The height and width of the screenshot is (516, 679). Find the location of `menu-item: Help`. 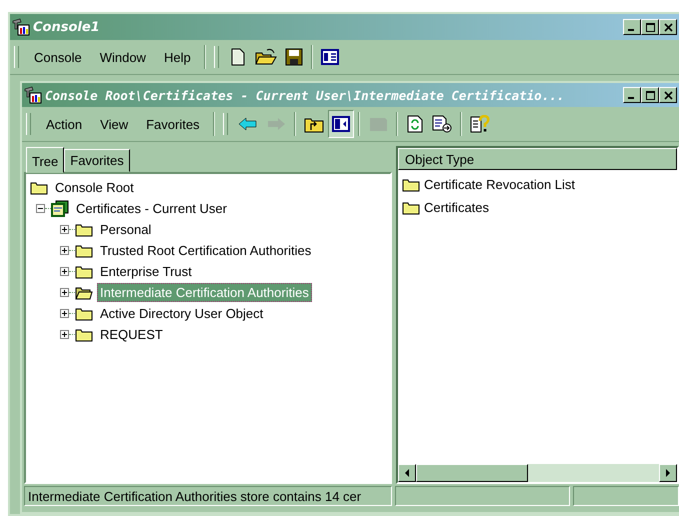

menu-item: Help is located at coordinates (177, 57).